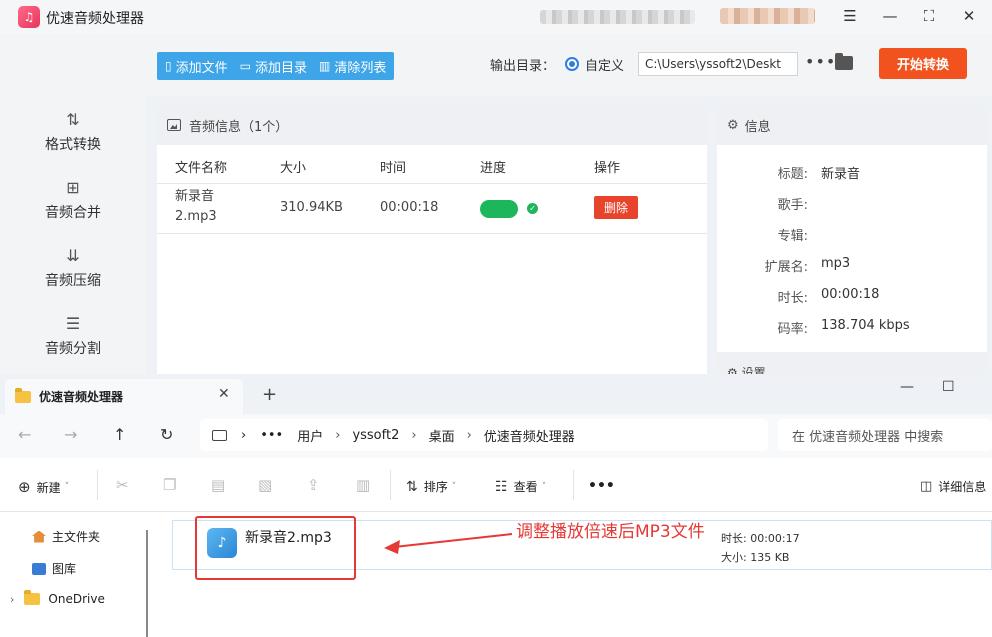 The width and height of the screenshot is (992, 637). What do you see at coordinates (865, 325) in the screenshot?
I see `info-value-bitrate: 138.704 kbps` at bounding box center [865, 325].